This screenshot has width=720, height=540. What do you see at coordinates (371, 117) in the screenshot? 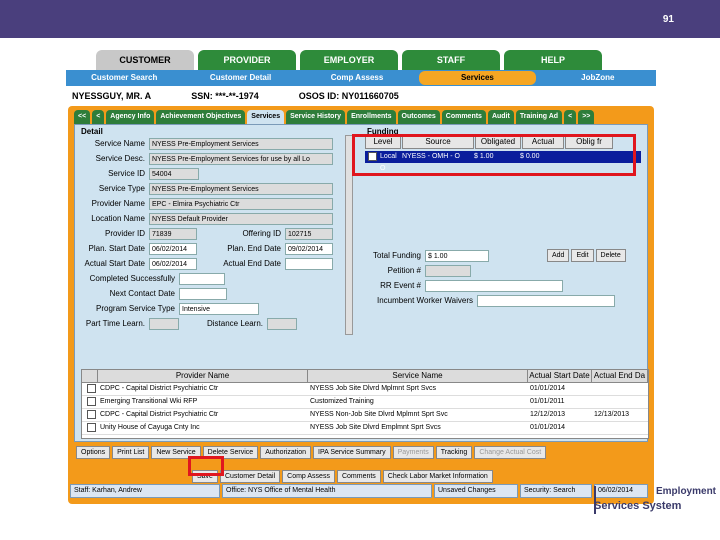
I see `tab-enrollments: Enrollments` at bounding box center [371, 117].